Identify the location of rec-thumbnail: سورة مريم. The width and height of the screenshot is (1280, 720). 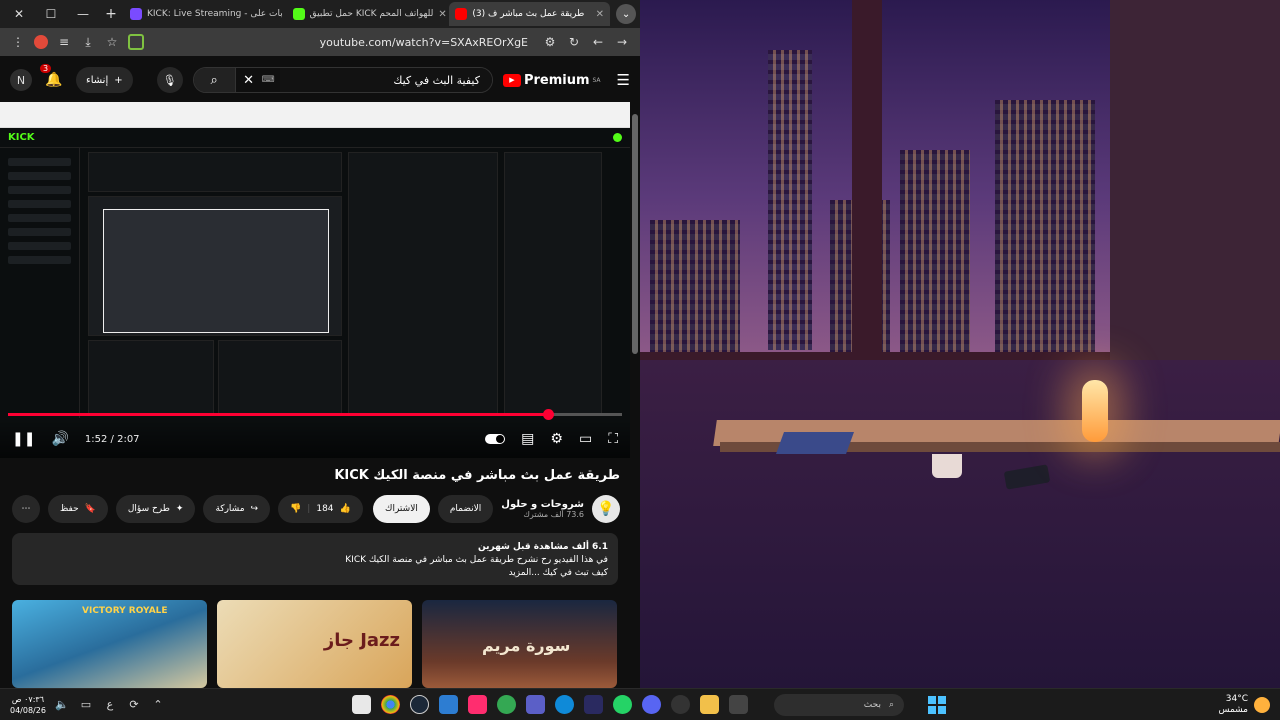
(519, 644).